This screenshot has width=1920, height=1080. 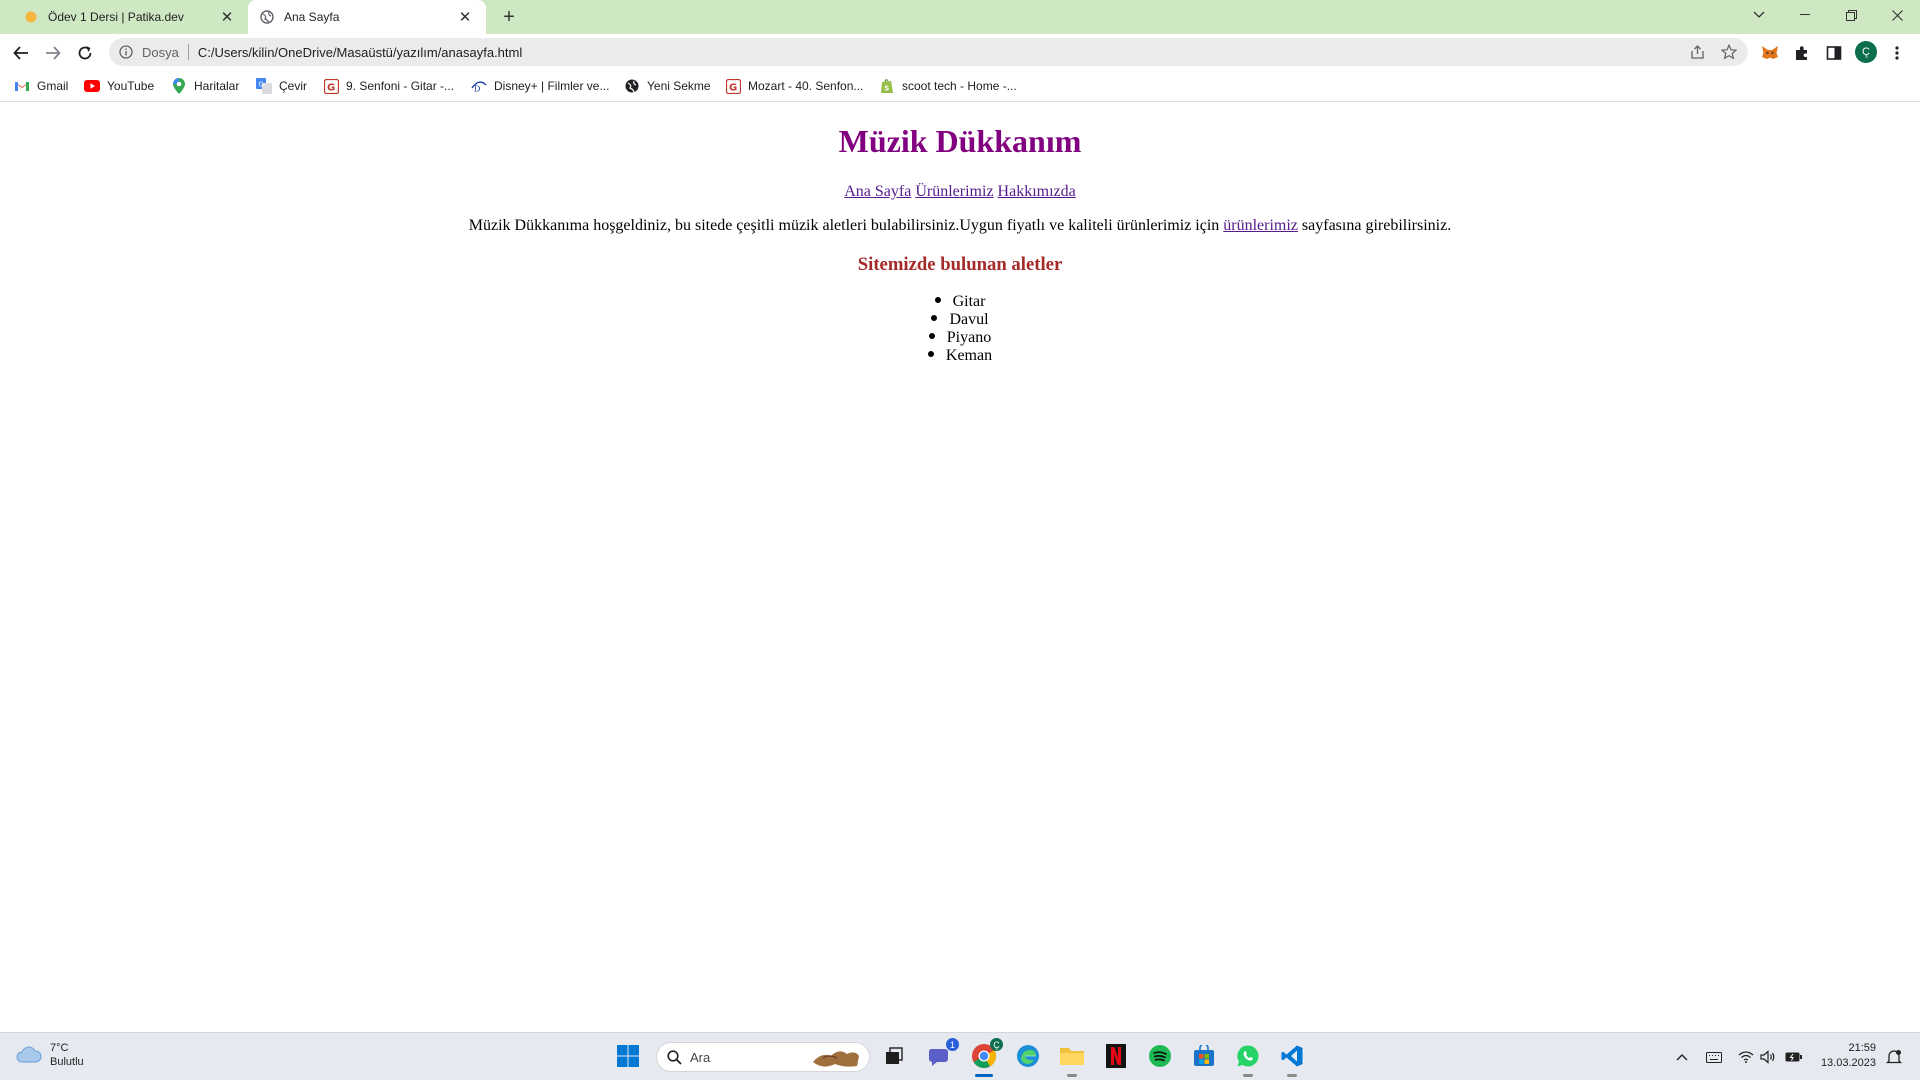 What do you see at coordinates (941, 1055) in the screenshot?
I see `teams-chat-button: 1` at bounding box center [941, 1055].